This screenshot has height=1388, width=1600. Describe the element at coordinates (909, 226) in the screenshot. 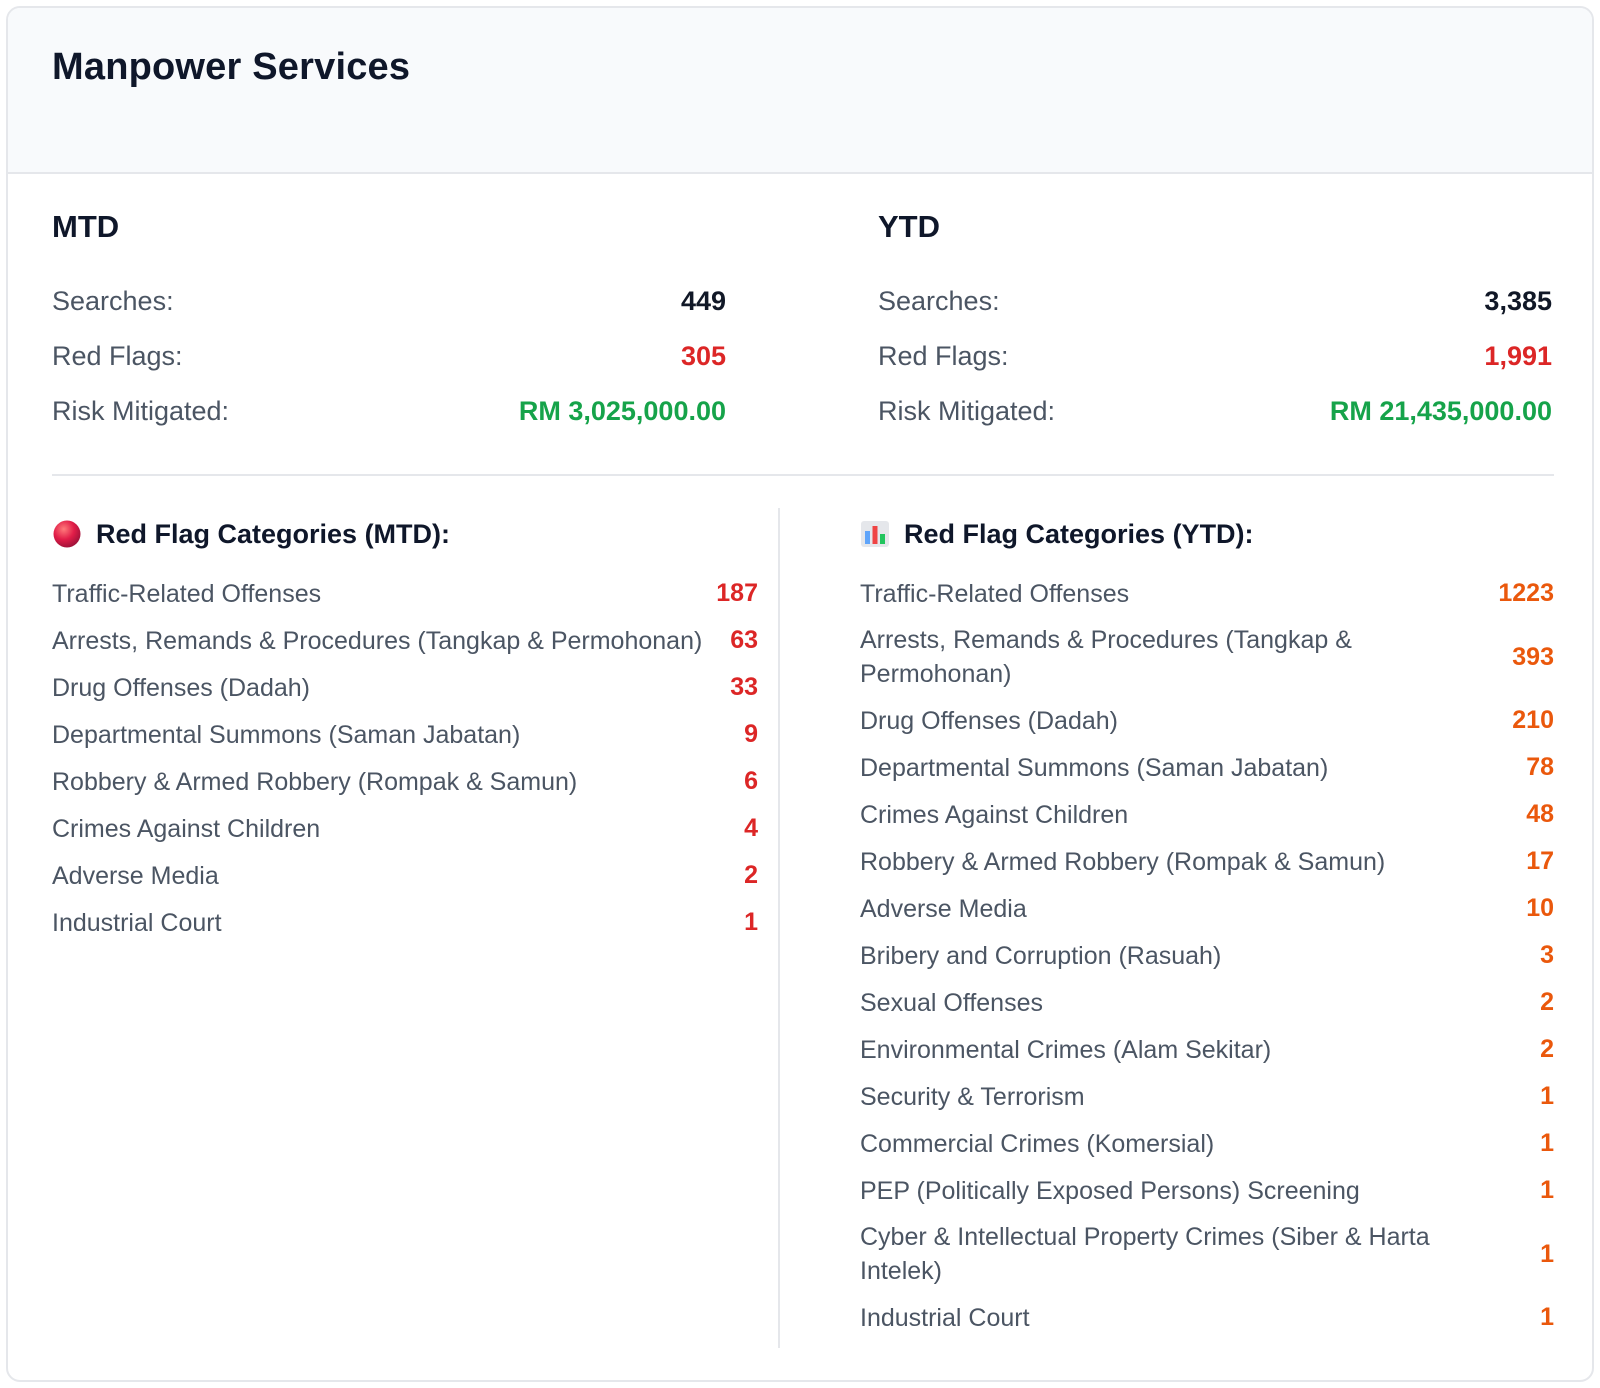

I see `ytd-title: YTD` at that location.